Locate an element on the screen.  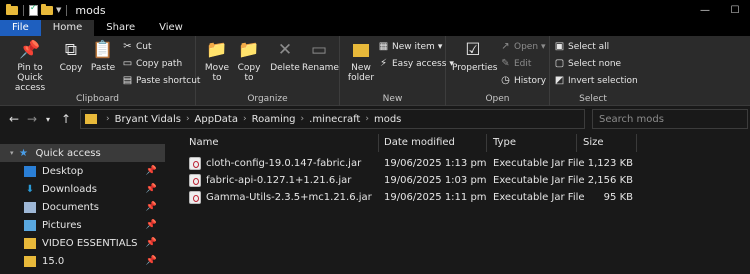
properties-icon: ☑ is located at coordinates (473, 50).